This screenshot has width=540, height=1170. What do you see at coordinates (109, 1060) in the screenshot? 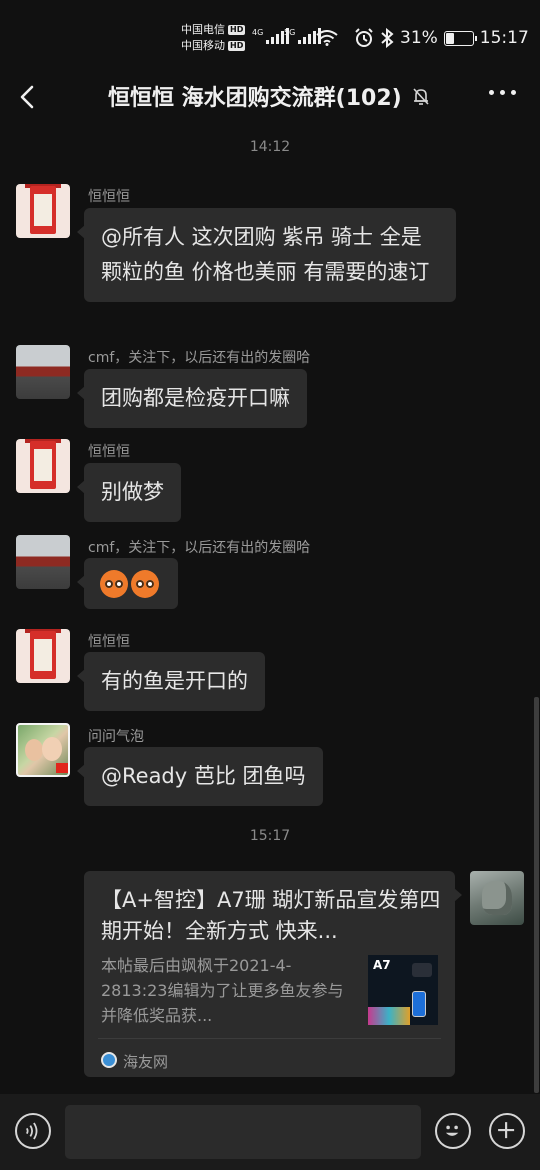
I see `source-logo-icon` at bounding box center [109, 1060].